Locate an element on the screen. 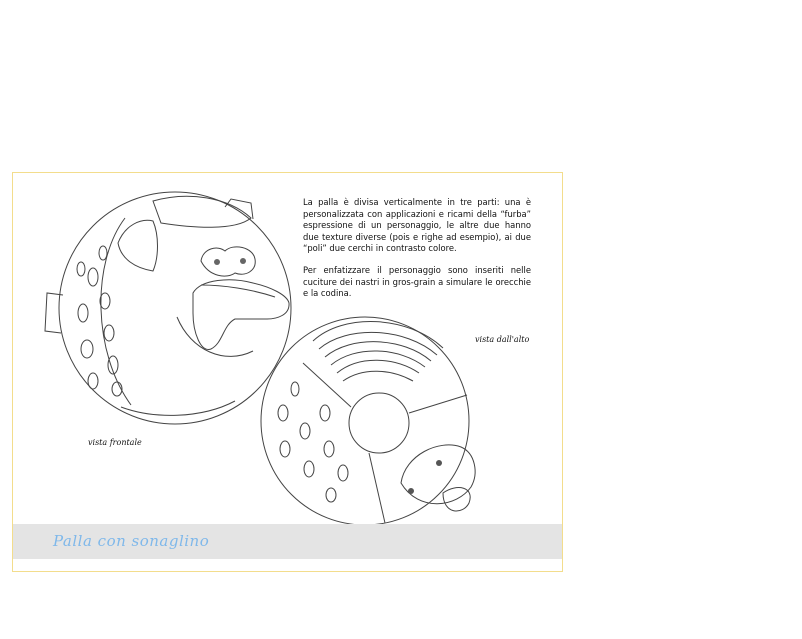 This screenshot has height=639, width=802. front-view-ball-sketch is located at coordinates (168, 308).